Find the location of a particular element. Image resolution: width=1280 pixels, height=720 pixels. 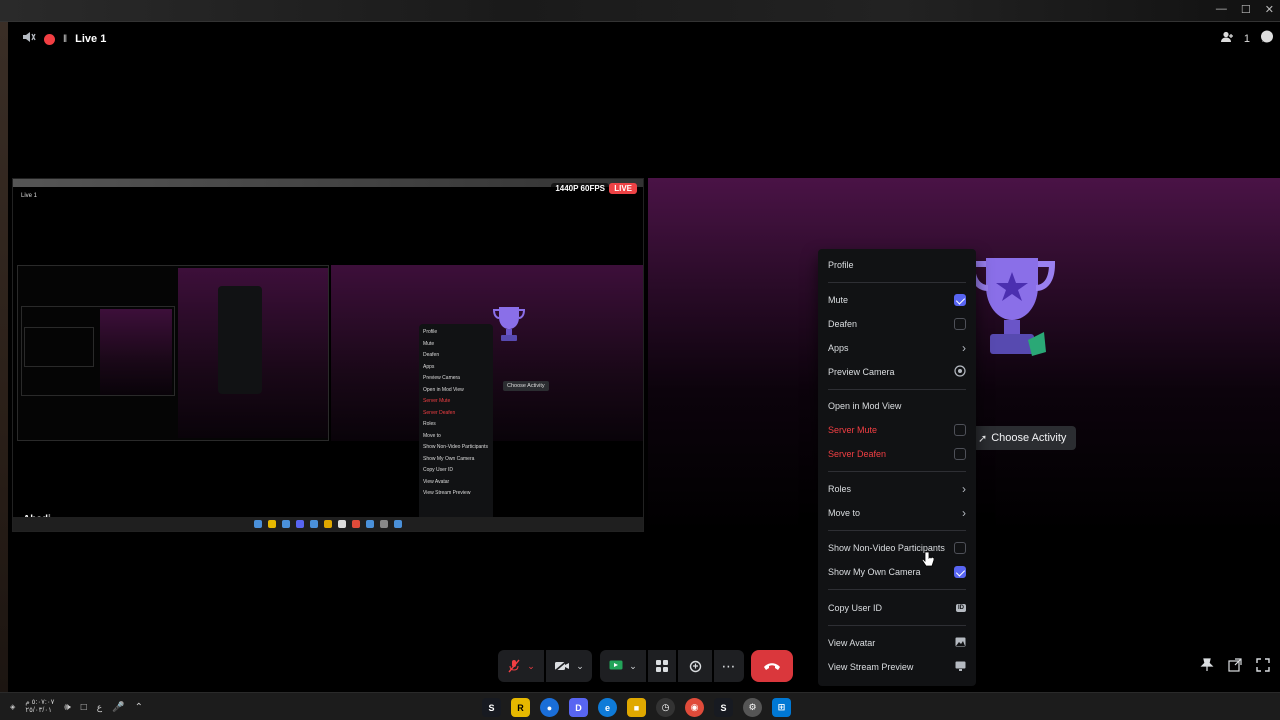

edge-app-icon: e is located at coordinates (607, 707).